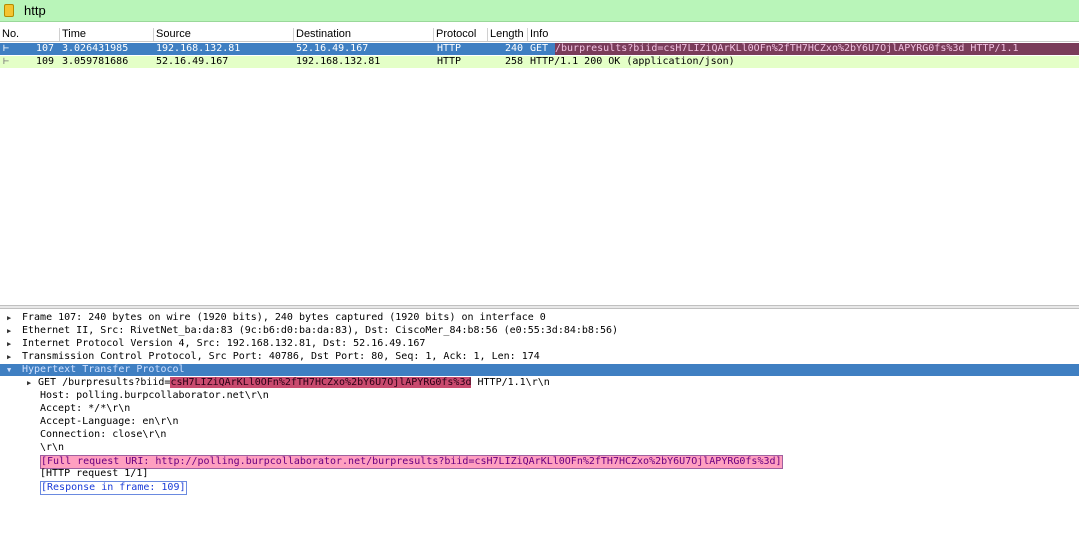 This screenshot has height=534, width=1079. I want to click on column-header-no: No., so click(30, 34).